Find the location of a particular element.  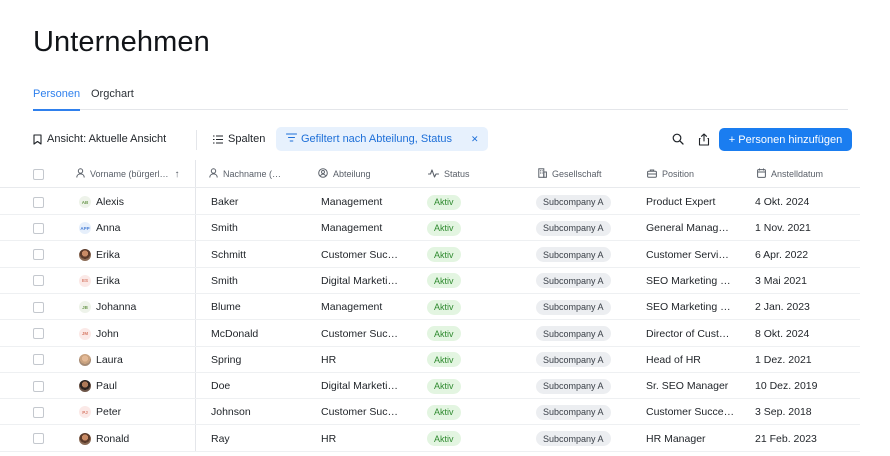

anstelldatum-cell: 4 Okt. 2024 is located at coordinates (782, 202).